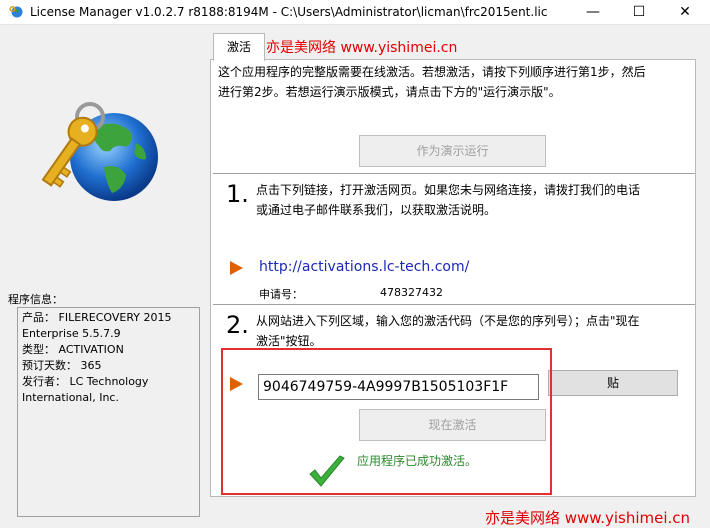 The width and height of the screenshot is (710, 528). What do you see at coordinates (386, 421) in the screenshot?
I see `highlight-box` at bounding box center [386, 421].